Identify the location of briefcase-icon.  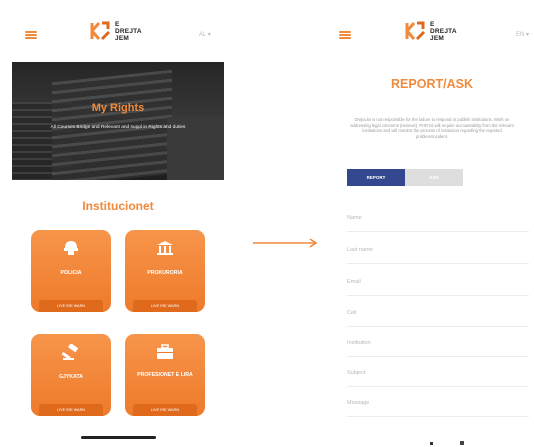
(165, 351).